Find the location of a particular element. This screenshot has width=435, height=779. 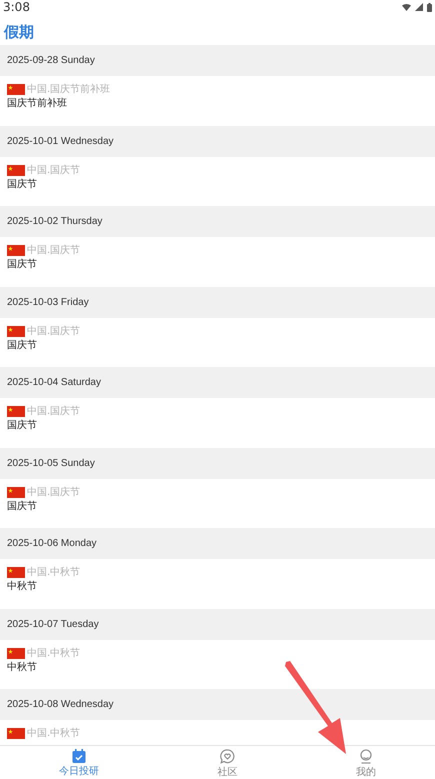

date-header: 2025-10-06 Monday is located at coordinates (52, 543).